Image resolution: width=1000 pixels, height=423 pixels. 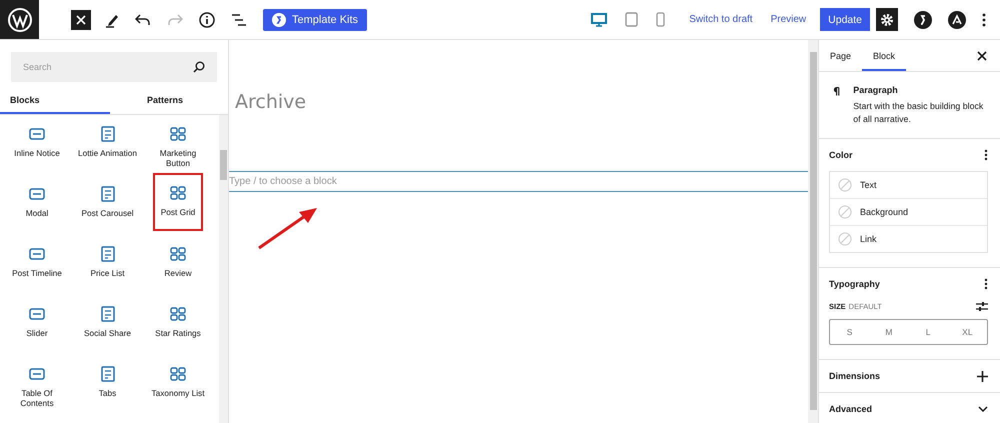 What do you see at coordinates (37, 333) in the screenshot?
I see `block-label: Slider` at bounding box center [37, 333].